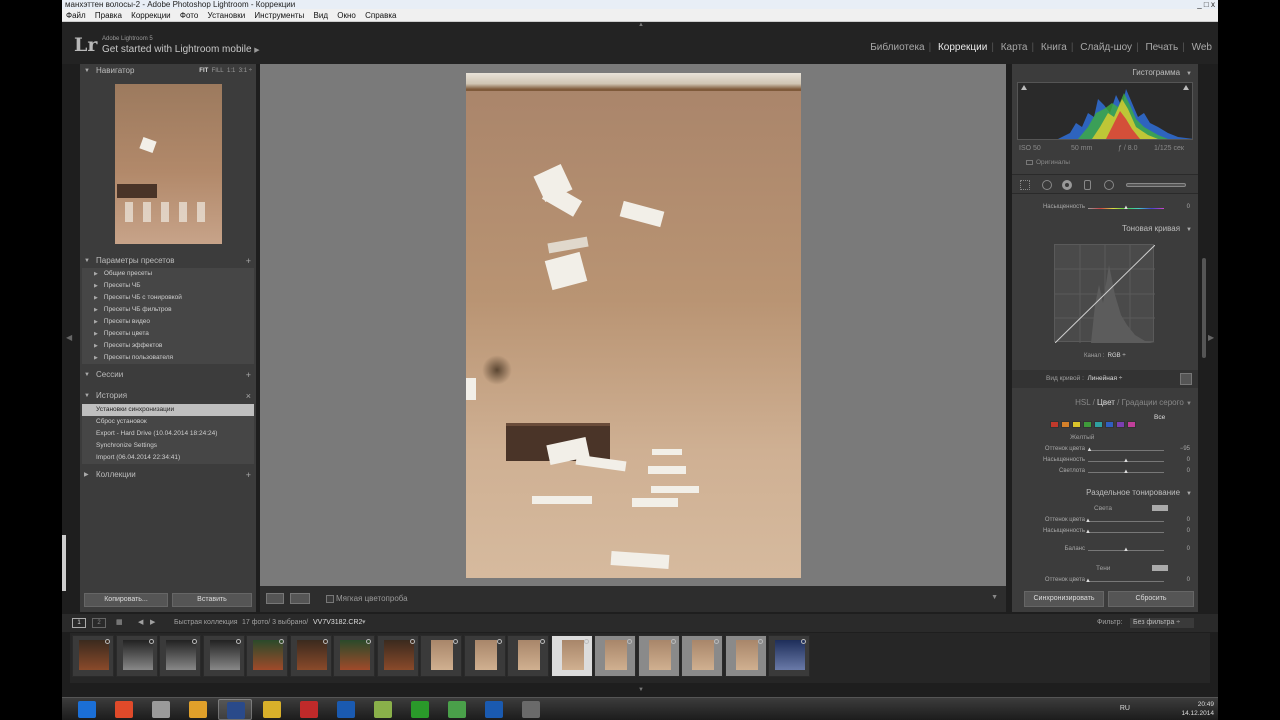 The width and height of the screenshot is (1280, 720). I want to click on adjustment-brush-slider, so click(1156, 185).